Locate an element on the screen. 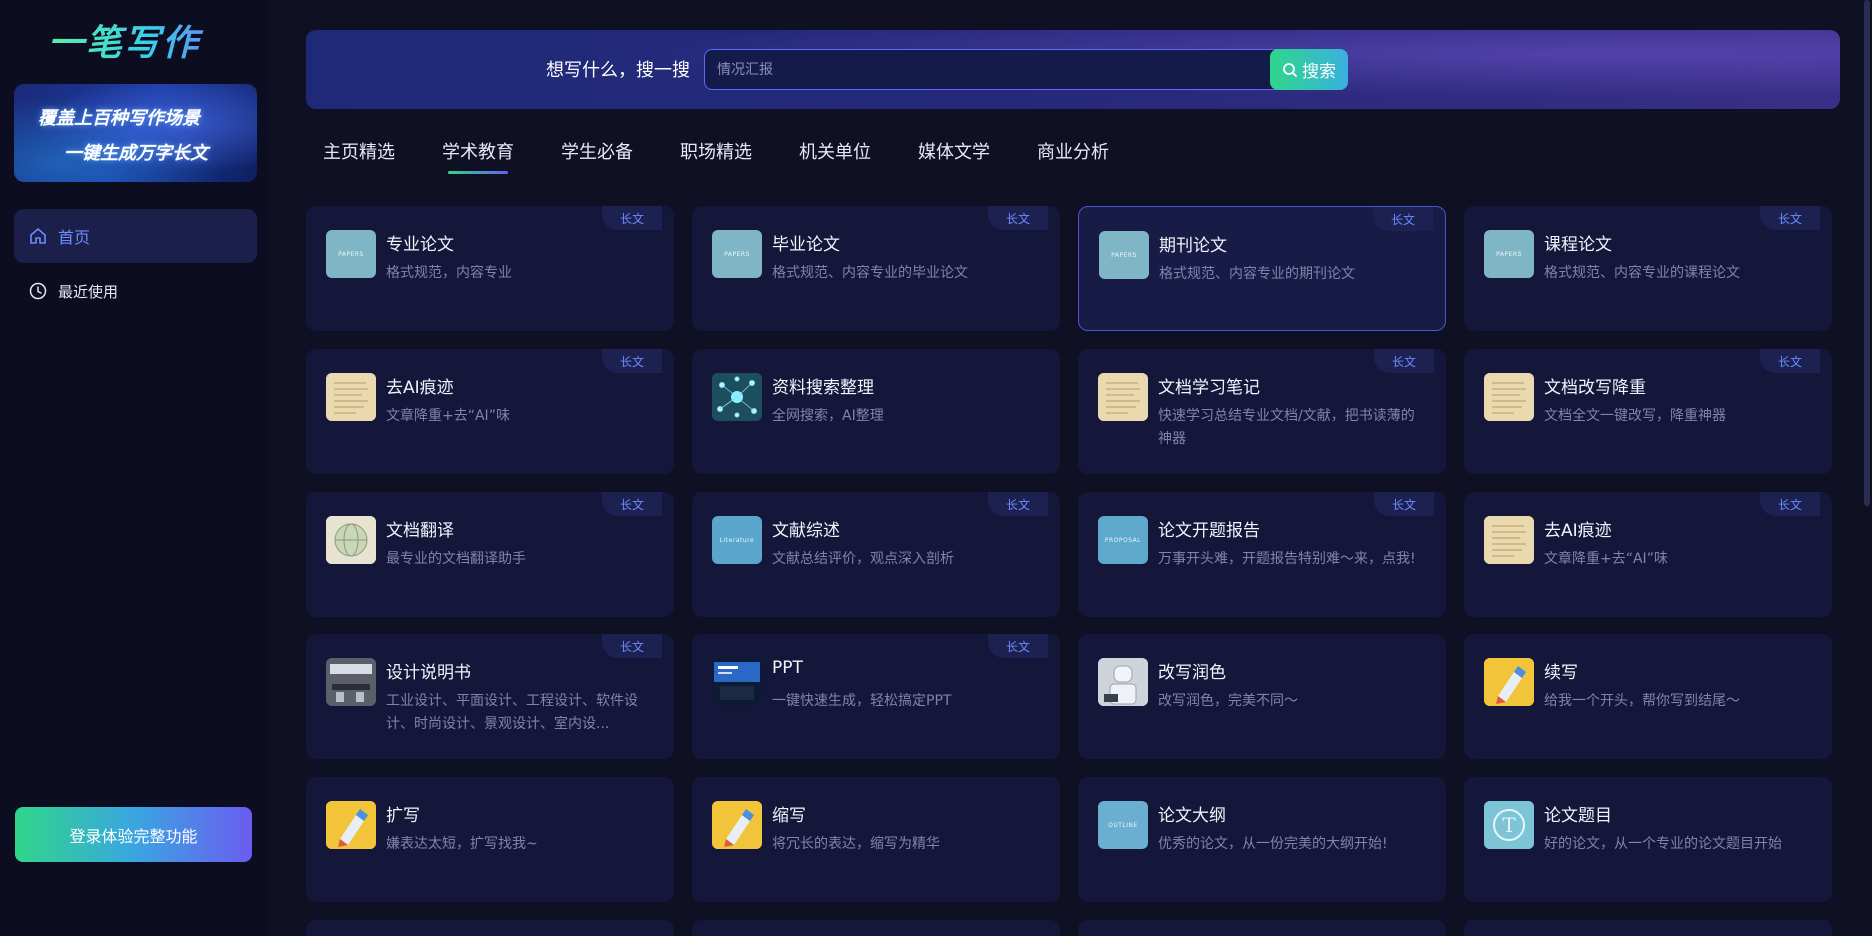 Image resolution: width=1872 pixels, height=936 pixels. search-box: 搜索 is located at coordinates (1026, 69).